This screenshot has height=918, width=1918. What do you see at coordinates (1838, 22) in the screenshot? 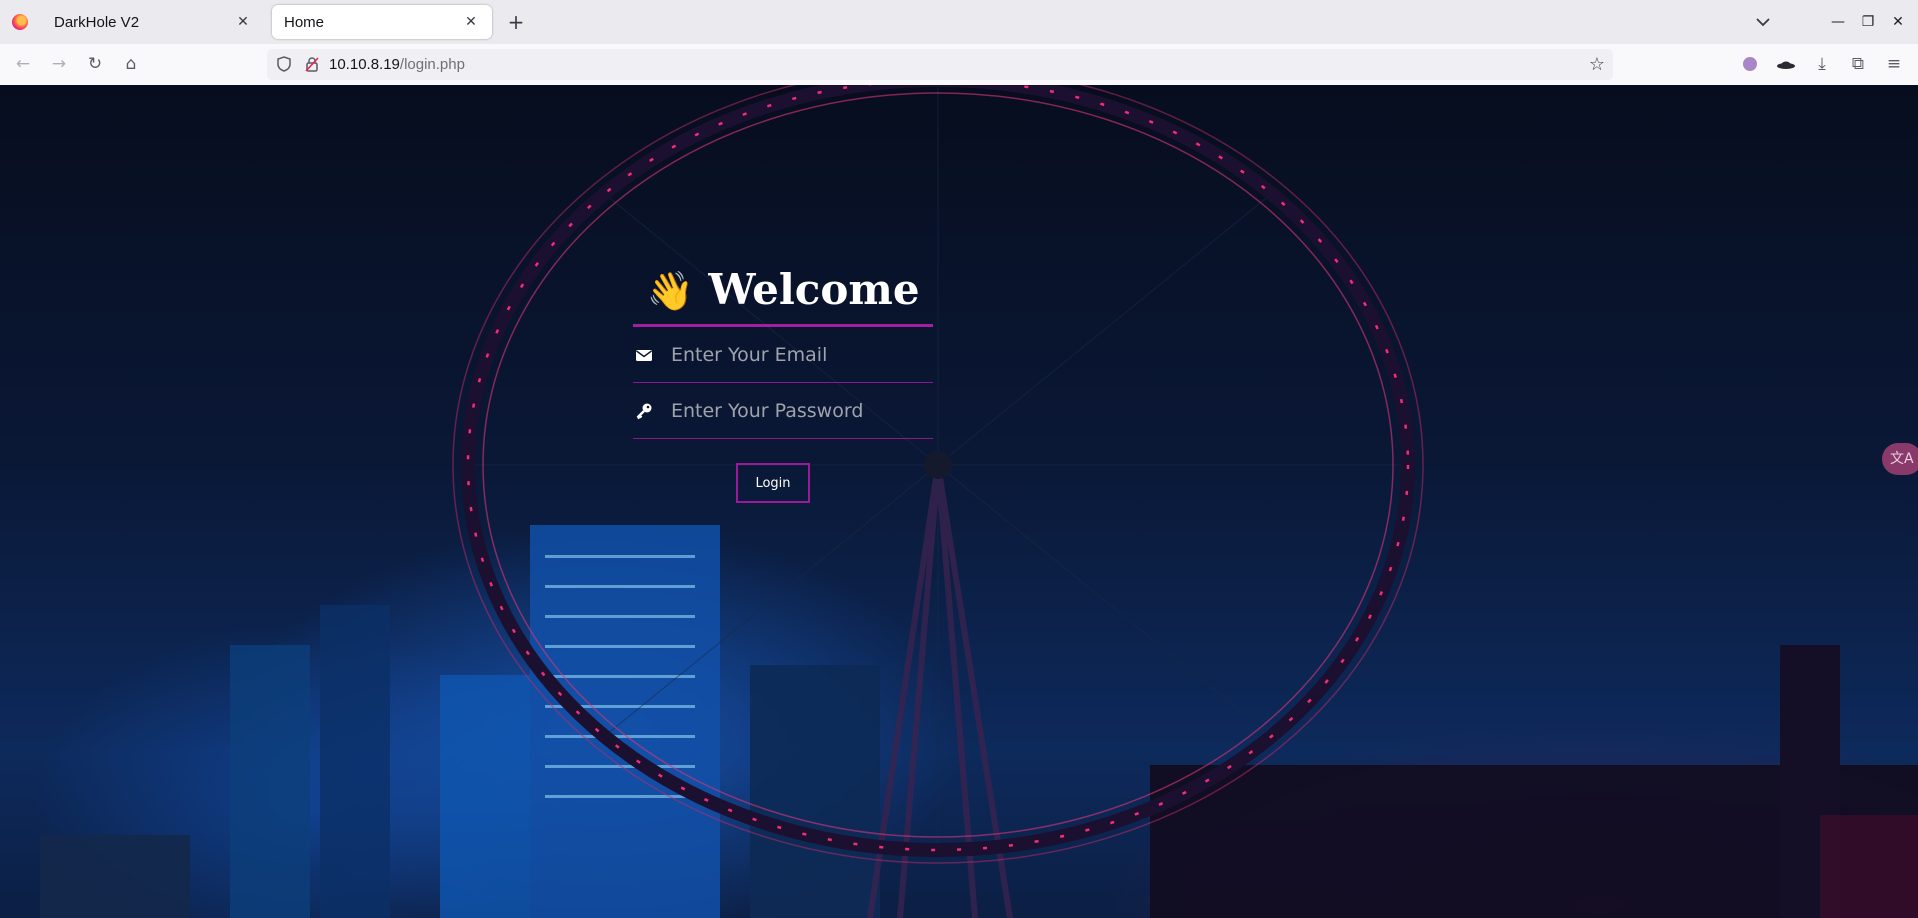
I see `minimize-button: —` at bounding box center [1838, 22].